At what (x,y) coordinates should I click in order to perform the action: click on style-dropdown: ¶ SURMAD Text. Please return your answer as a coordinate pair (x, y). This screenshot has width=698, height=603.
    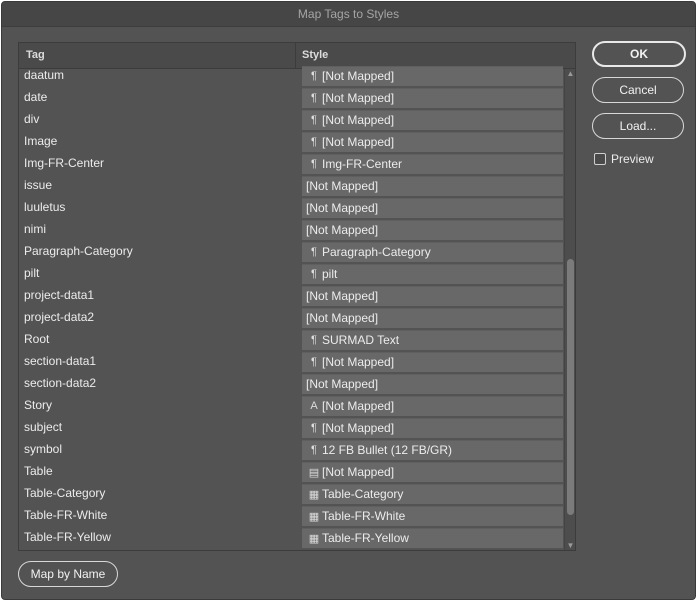
    Looking at the image, I should click on (432, 340).